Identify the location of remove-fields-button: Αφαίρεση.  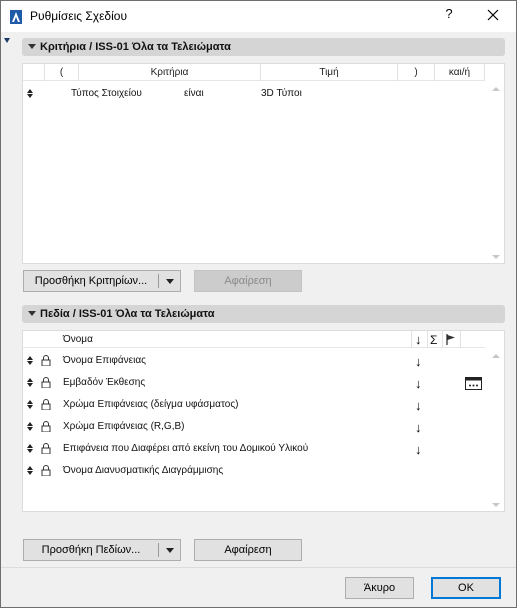
(248, 550).